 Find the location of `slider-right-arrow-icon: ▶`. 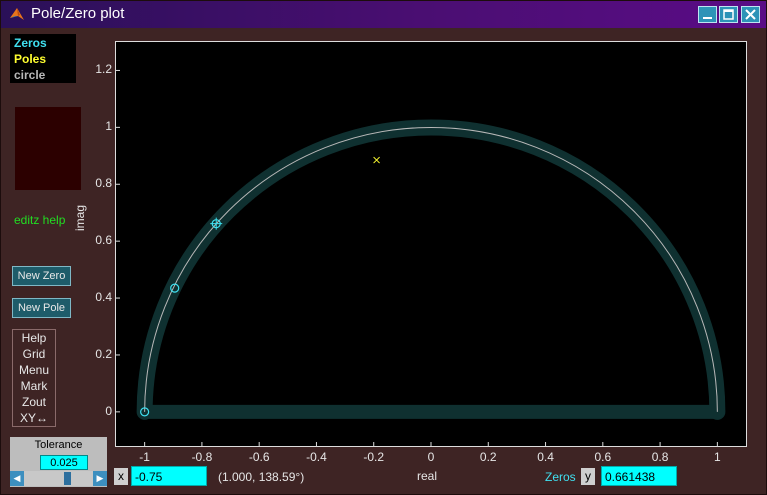

slider-right-arrow-icon: ▶ is located at coordinates (100, 478).